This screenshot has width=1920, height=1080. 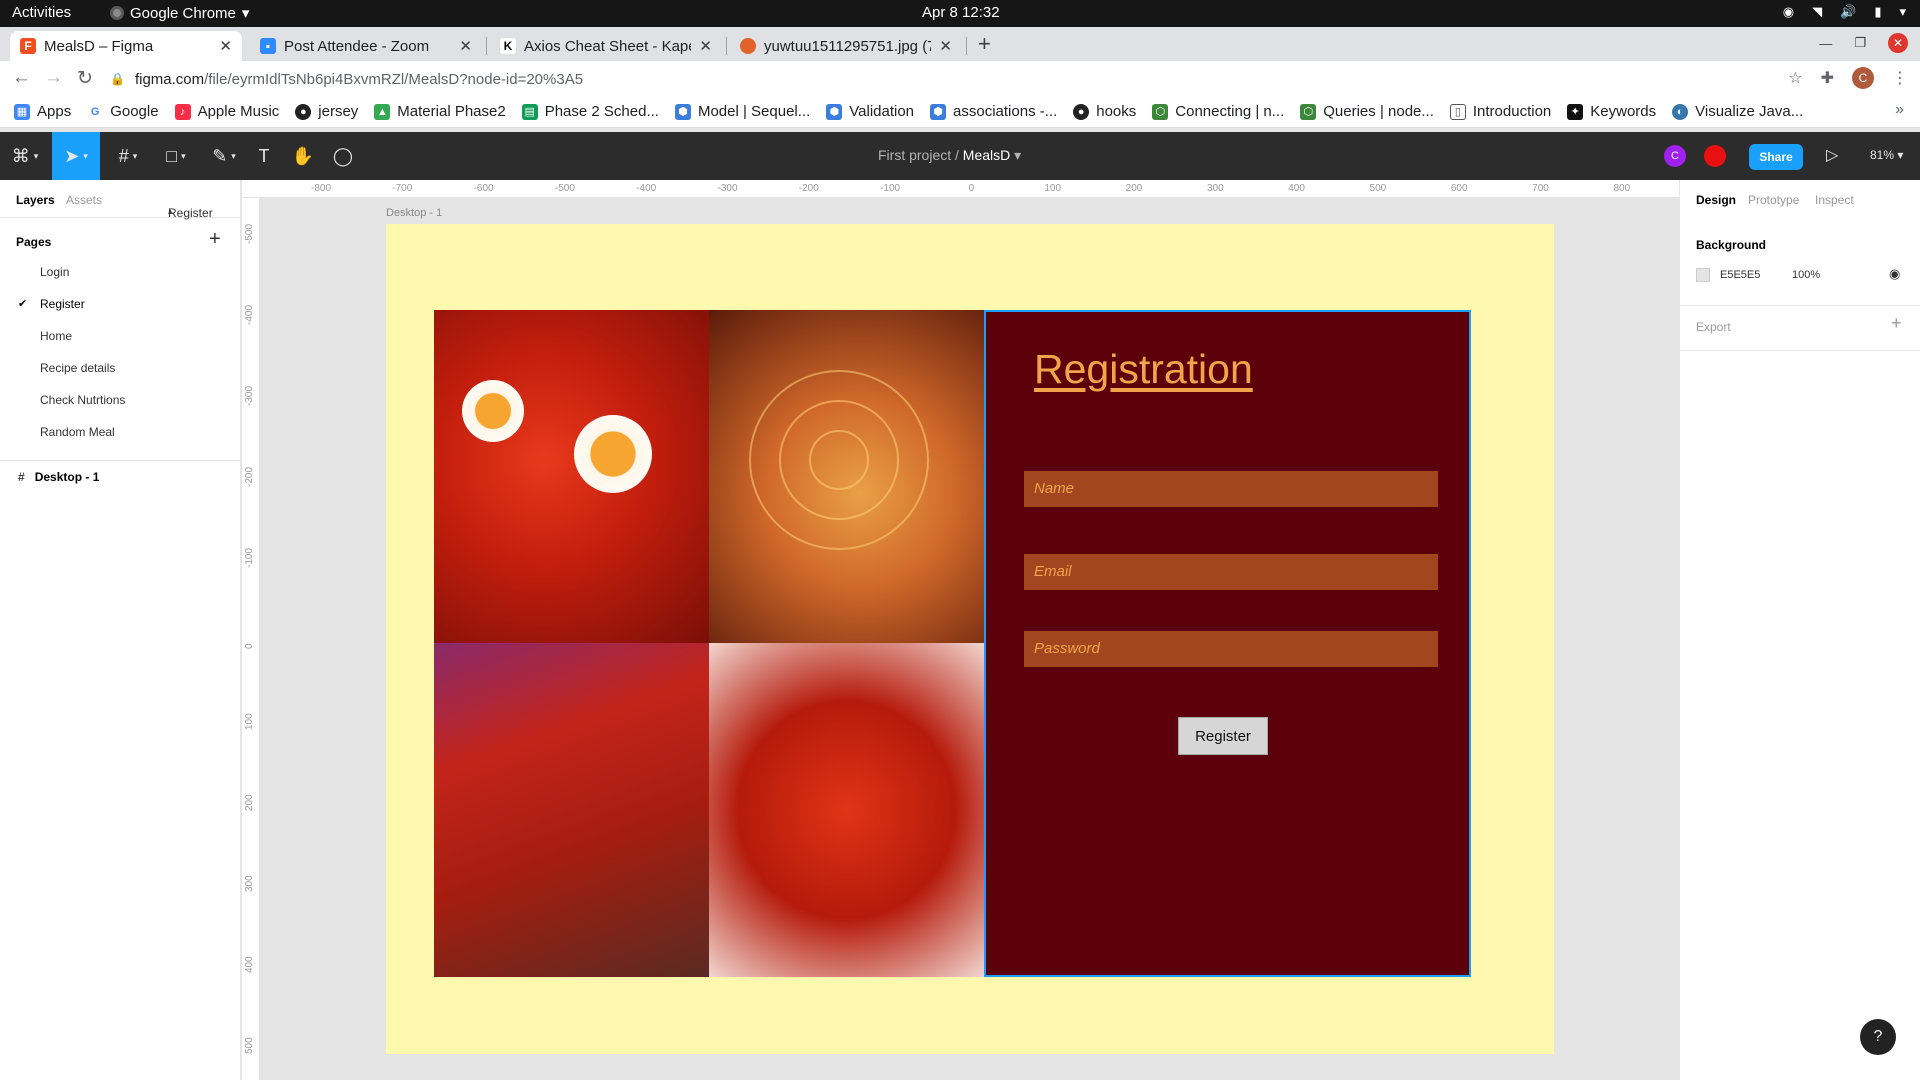 What do you see at coordinates (179, 13) in the screenshot?
I see `app-menu: Google Chrome ▾` at bounding box center [179, 13].